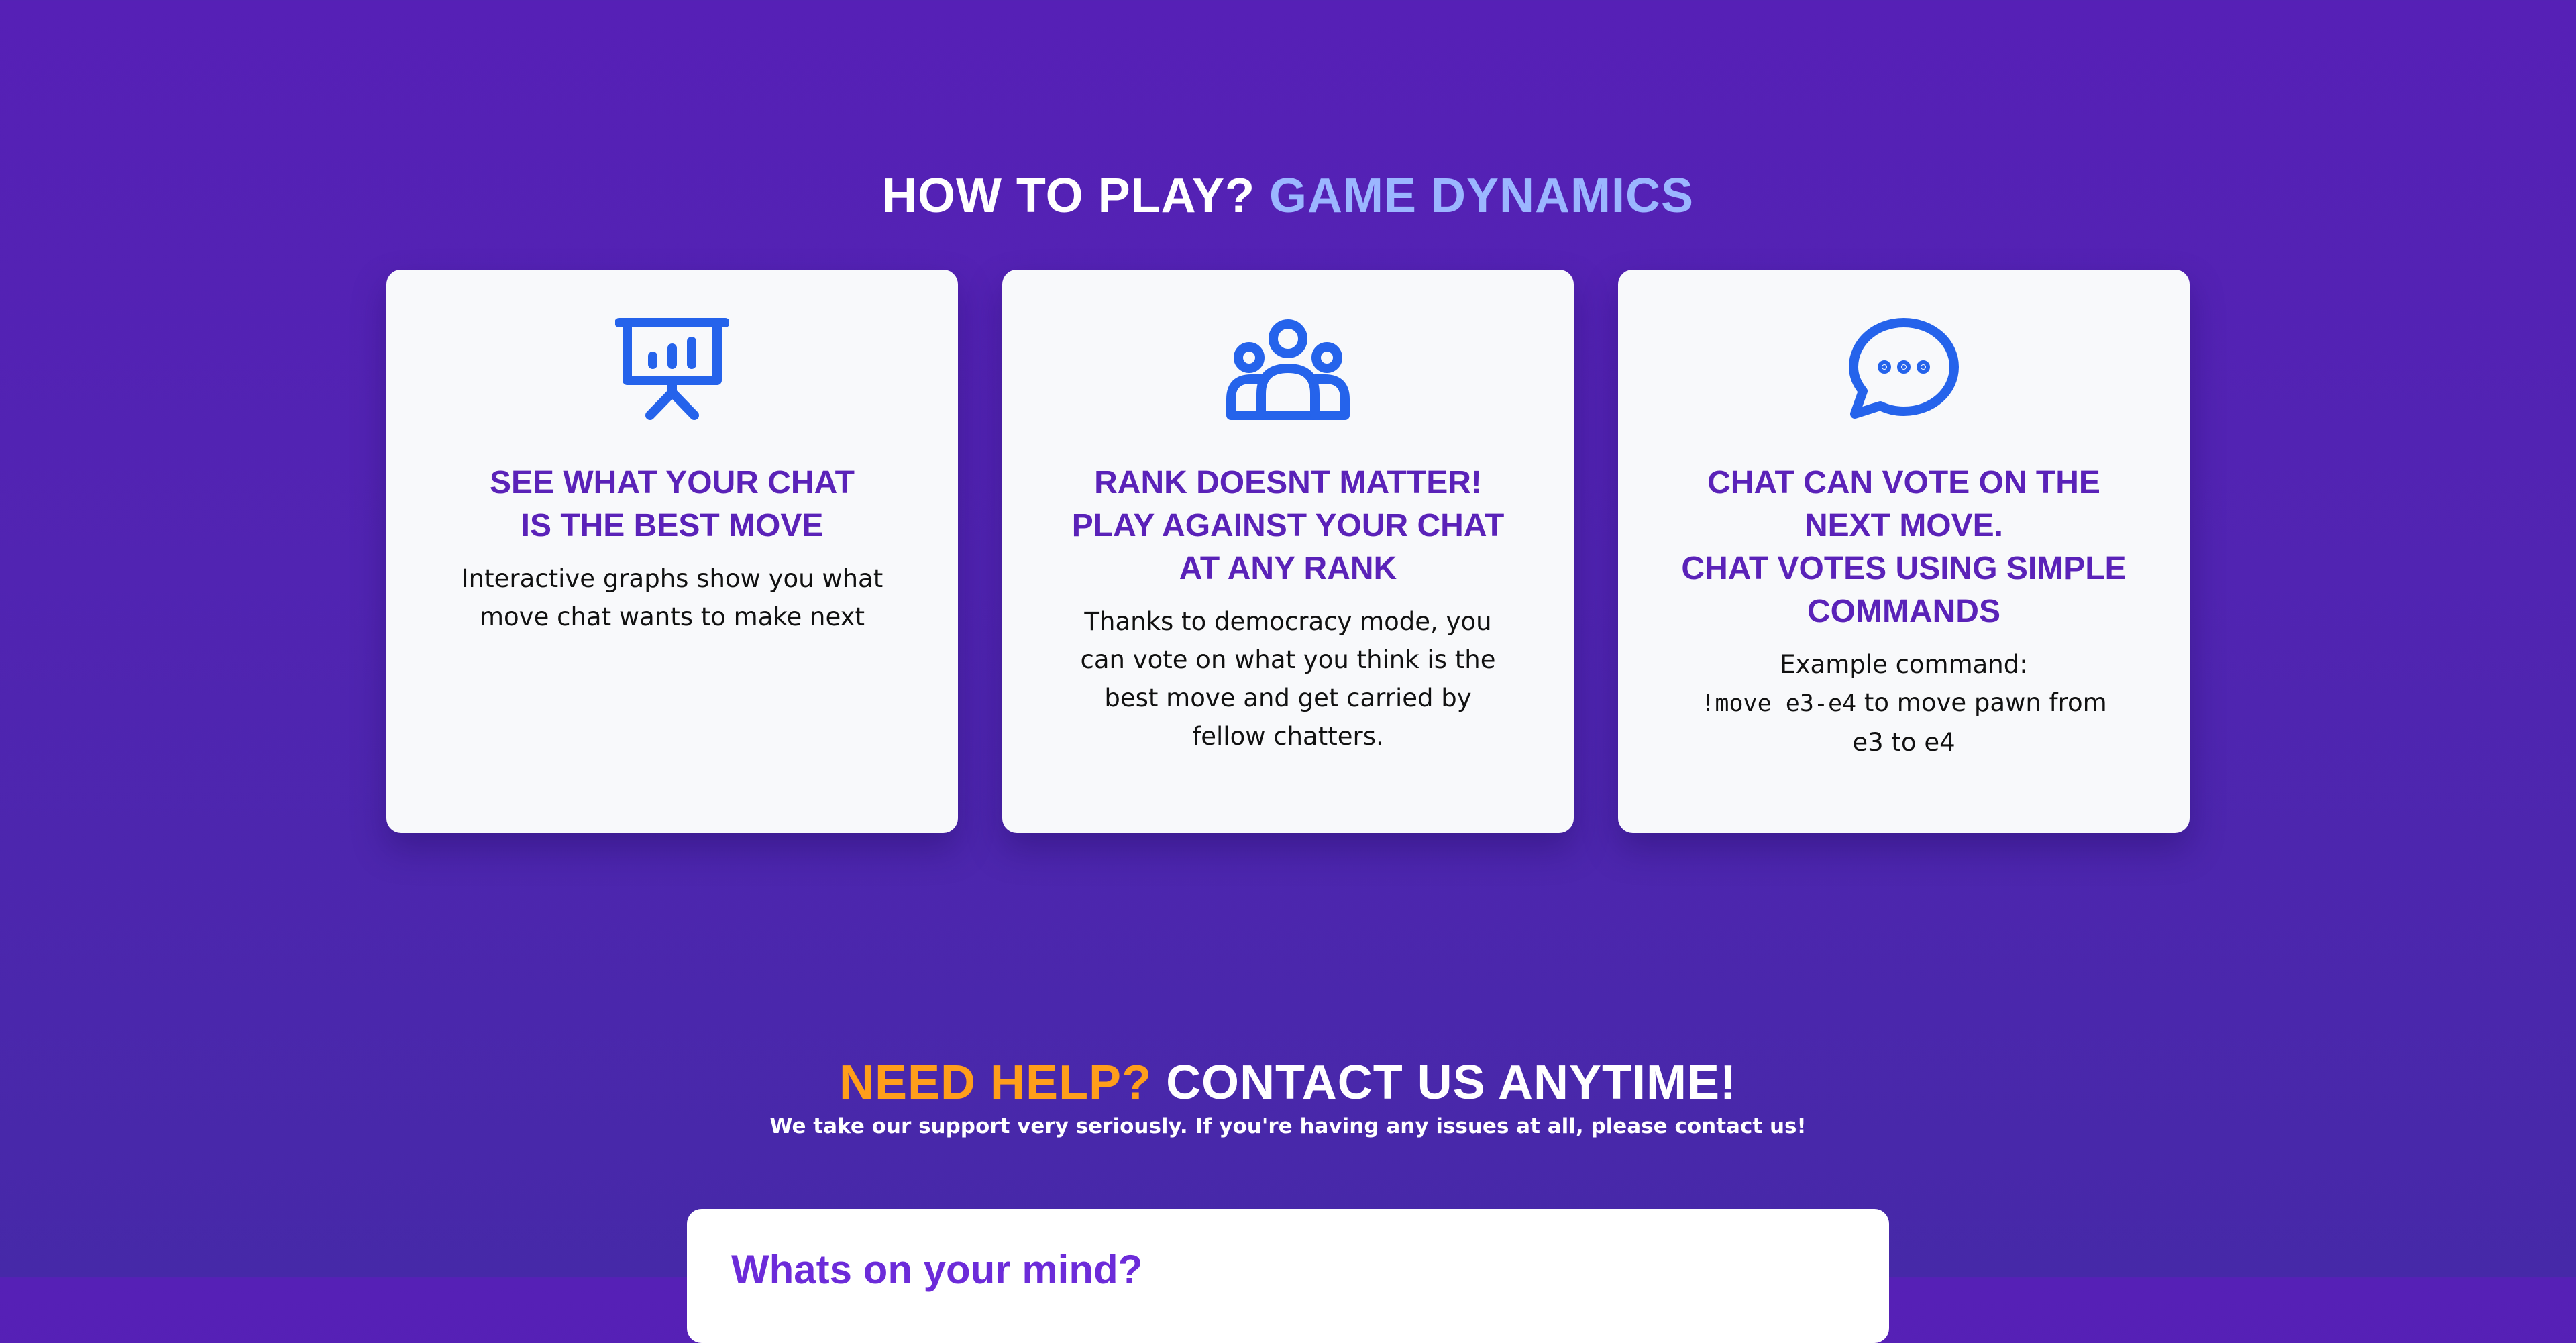 The width and height of the screenshot is (2576, 1343). I want to click on card-title-line: SEE WHAT YOUR CHAT, so click(672, 482).